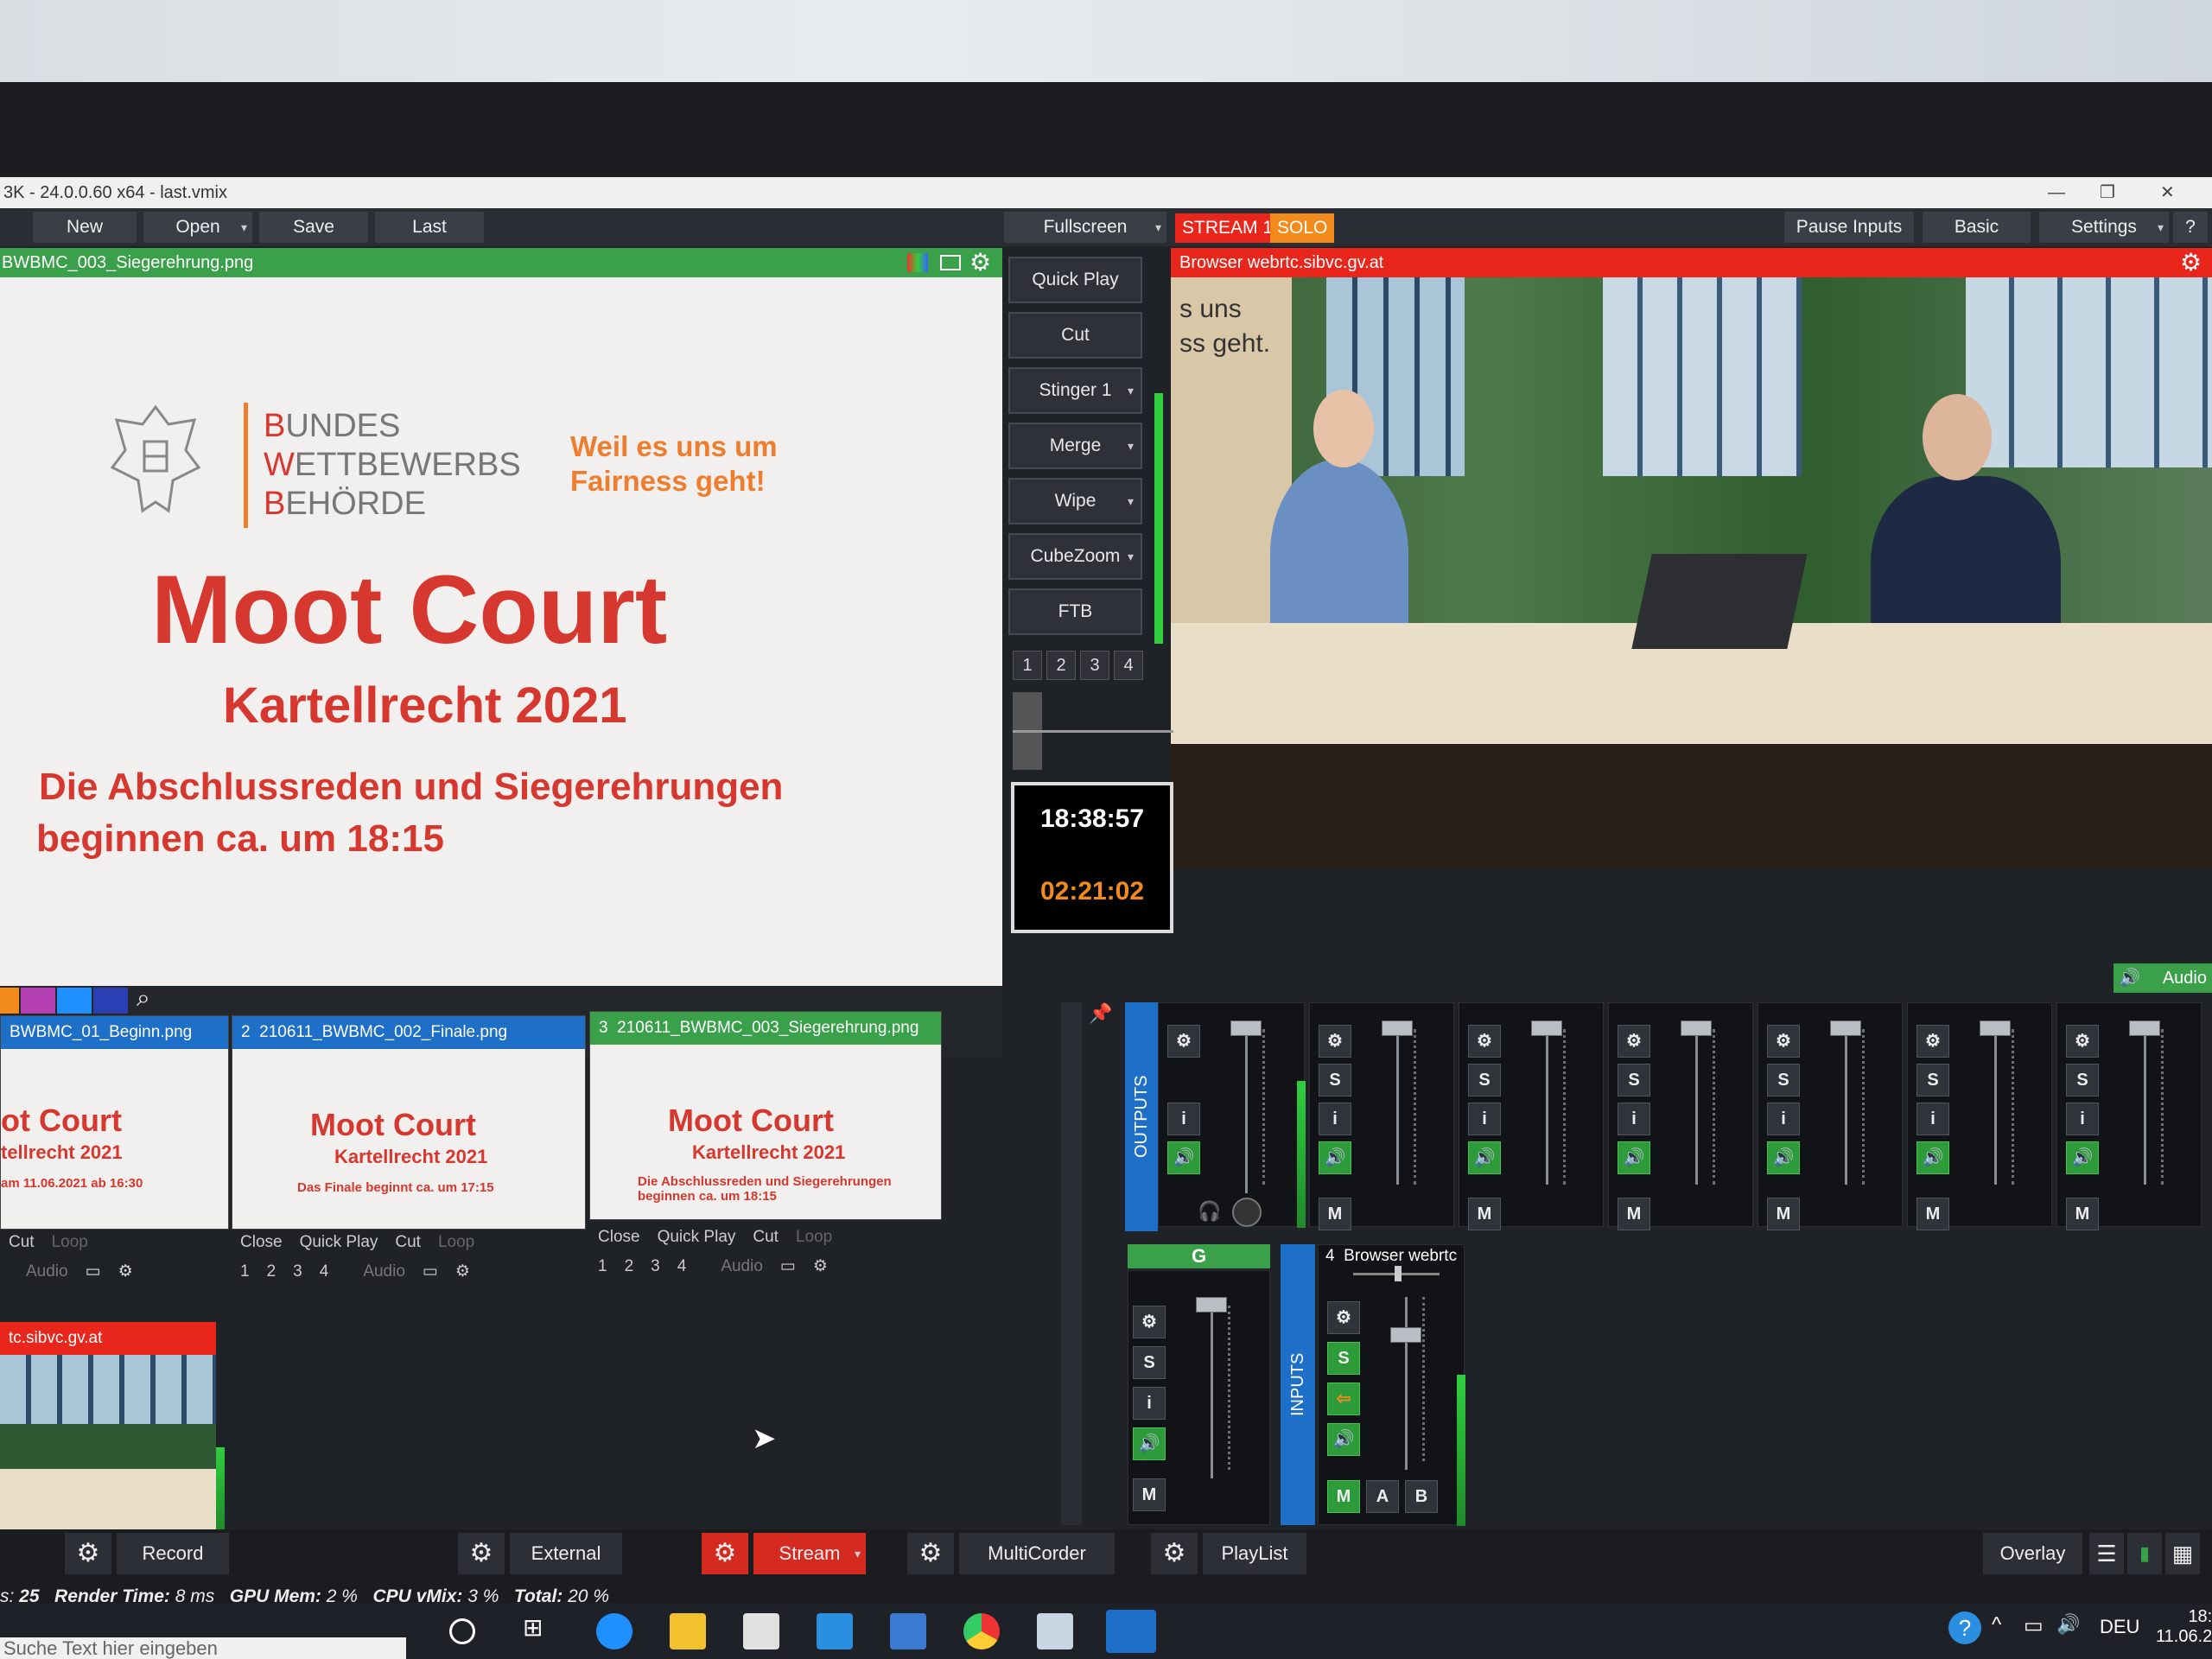  Describe the element at coordinates (1075, 446) in the screenshot. I see `merge-button: Merge` at that location.